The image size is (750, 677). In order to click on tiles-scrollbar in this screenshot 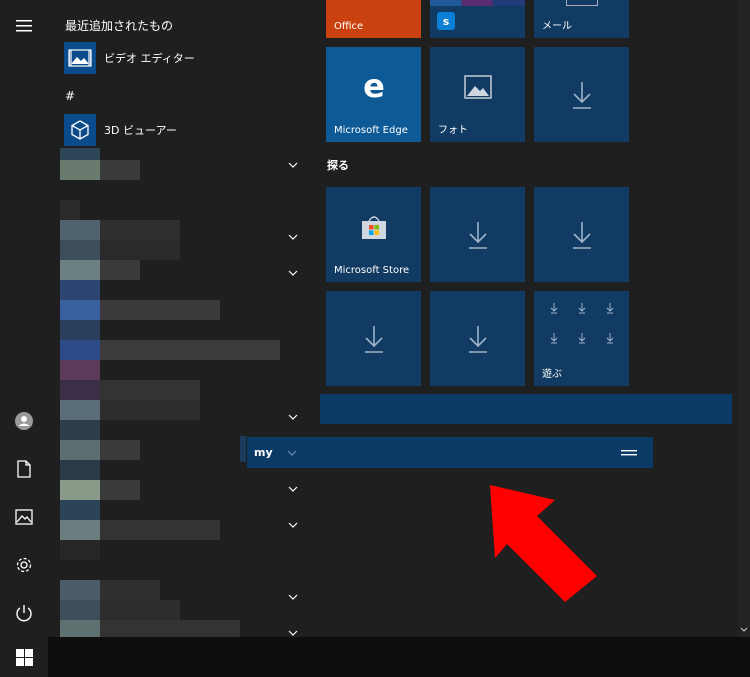, I will do `click(744, 318)`.